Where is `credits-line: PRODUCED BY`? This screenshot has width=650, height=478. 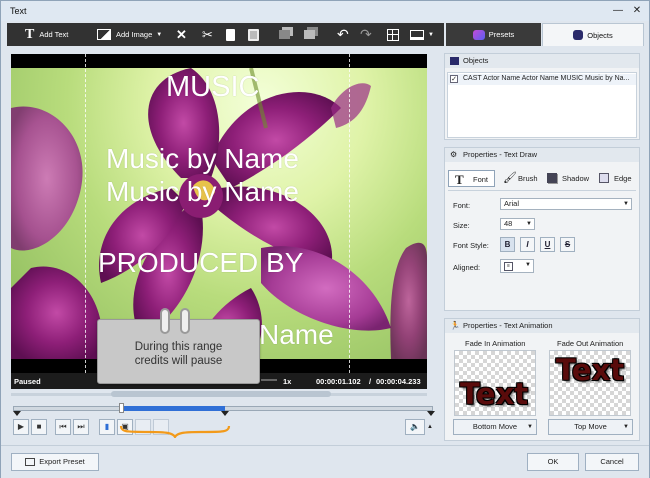 credits-line: PRODUCED BY is located at coordinates (200, 263).